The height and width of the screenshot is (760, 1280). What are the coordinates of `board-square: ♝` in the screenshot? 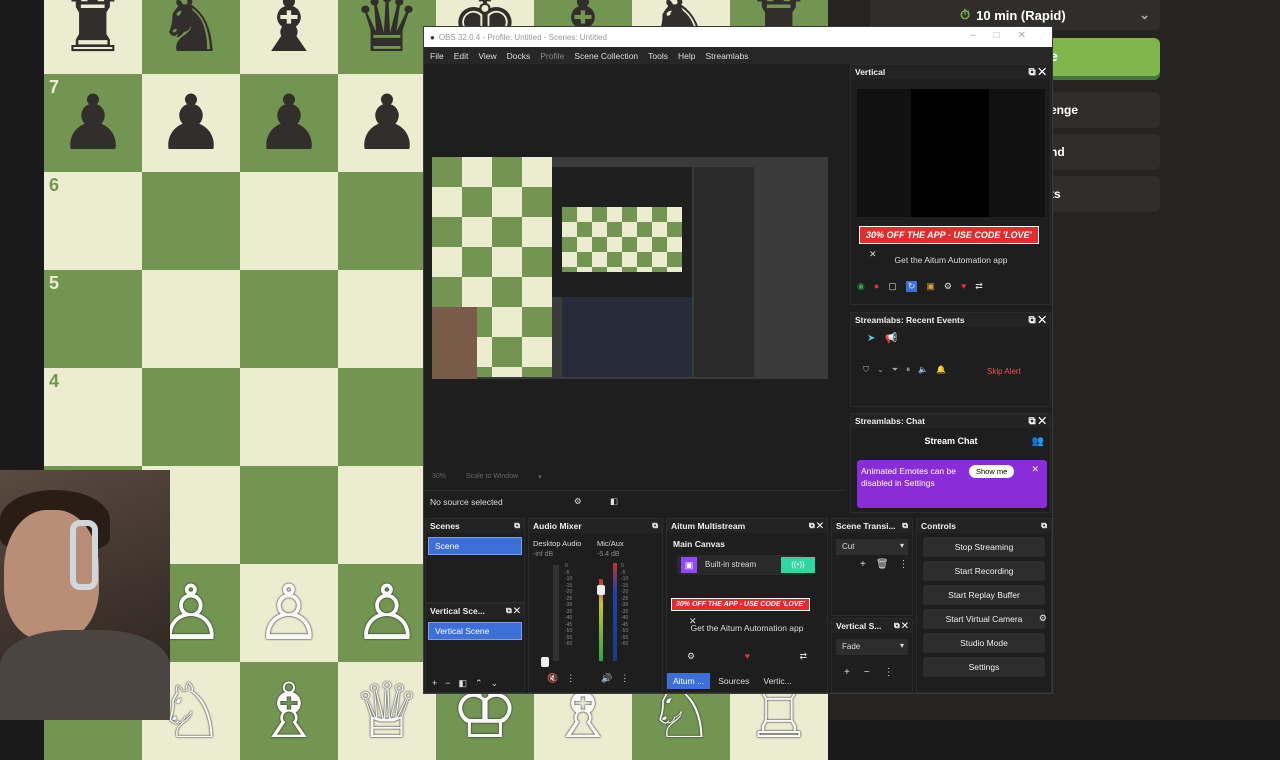 It's located at (289, 37).